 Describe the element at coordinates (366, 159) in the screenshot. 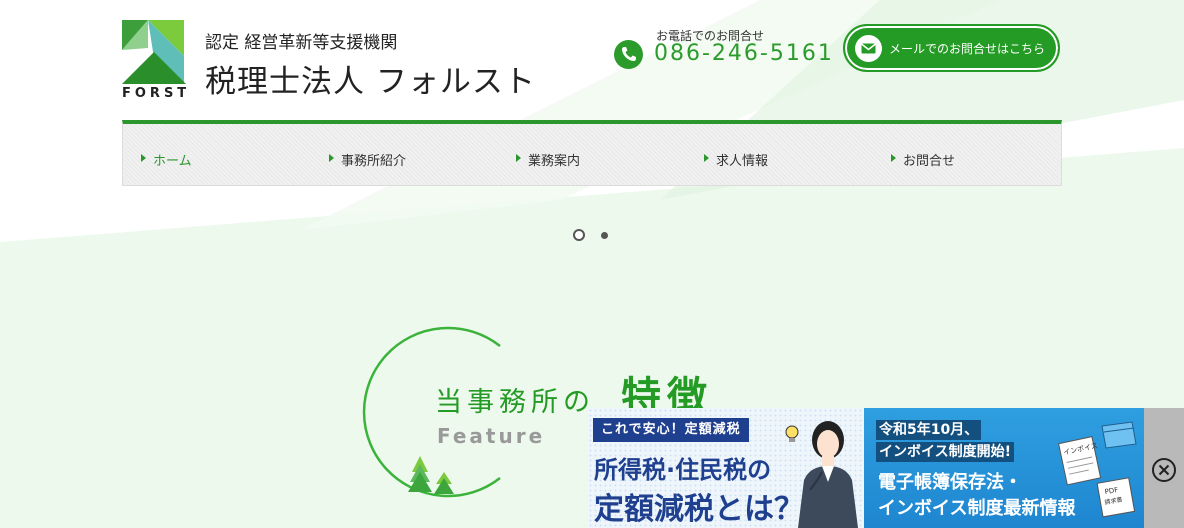

I see `nav-item-office: 事務所紹介` at that location.